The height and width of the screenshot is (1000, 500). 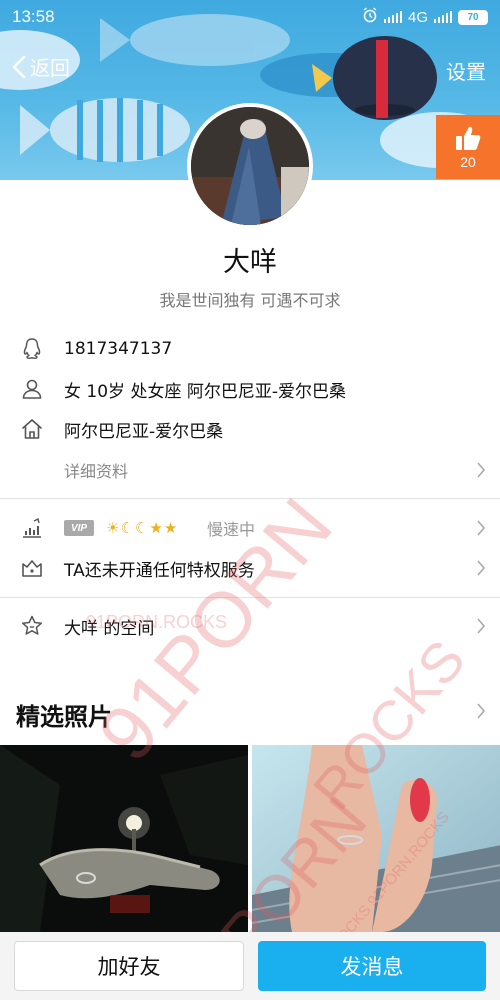 I want to click on hand-photo, so click(x=375, y=838).